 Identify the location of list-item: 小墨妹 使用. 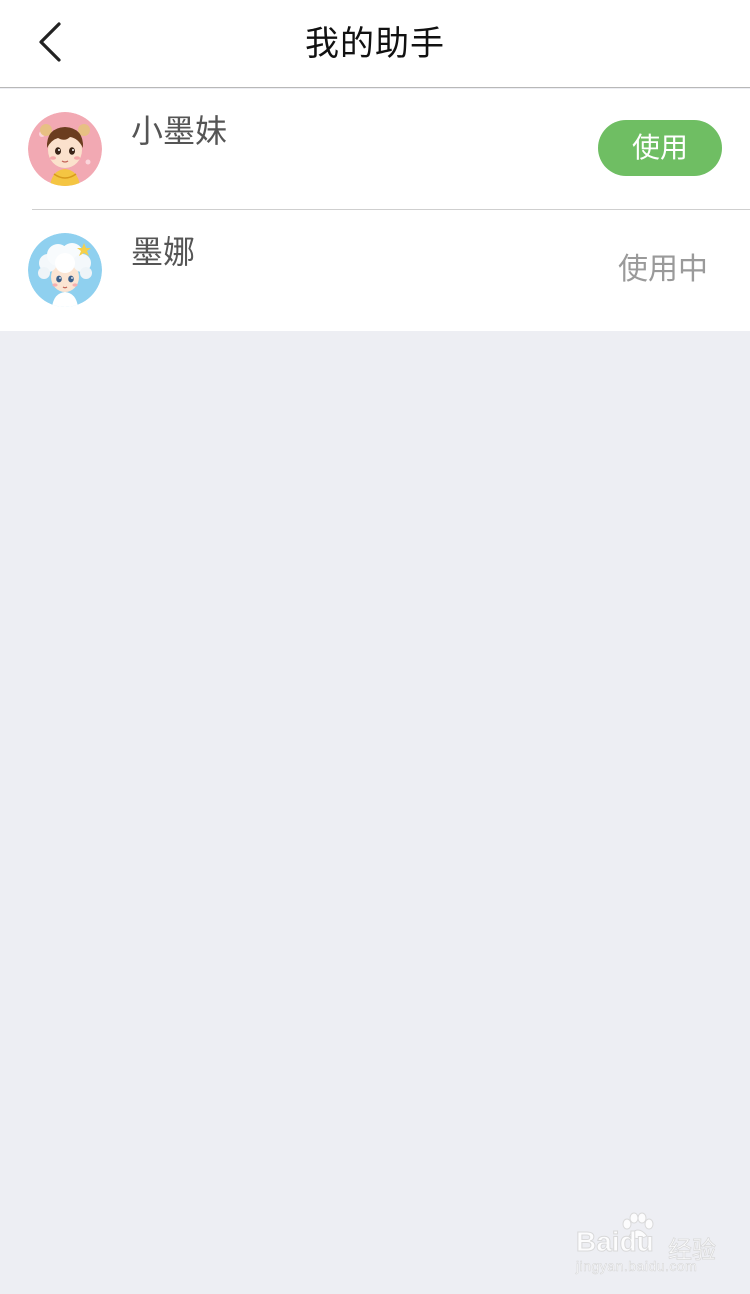
(375, 149).